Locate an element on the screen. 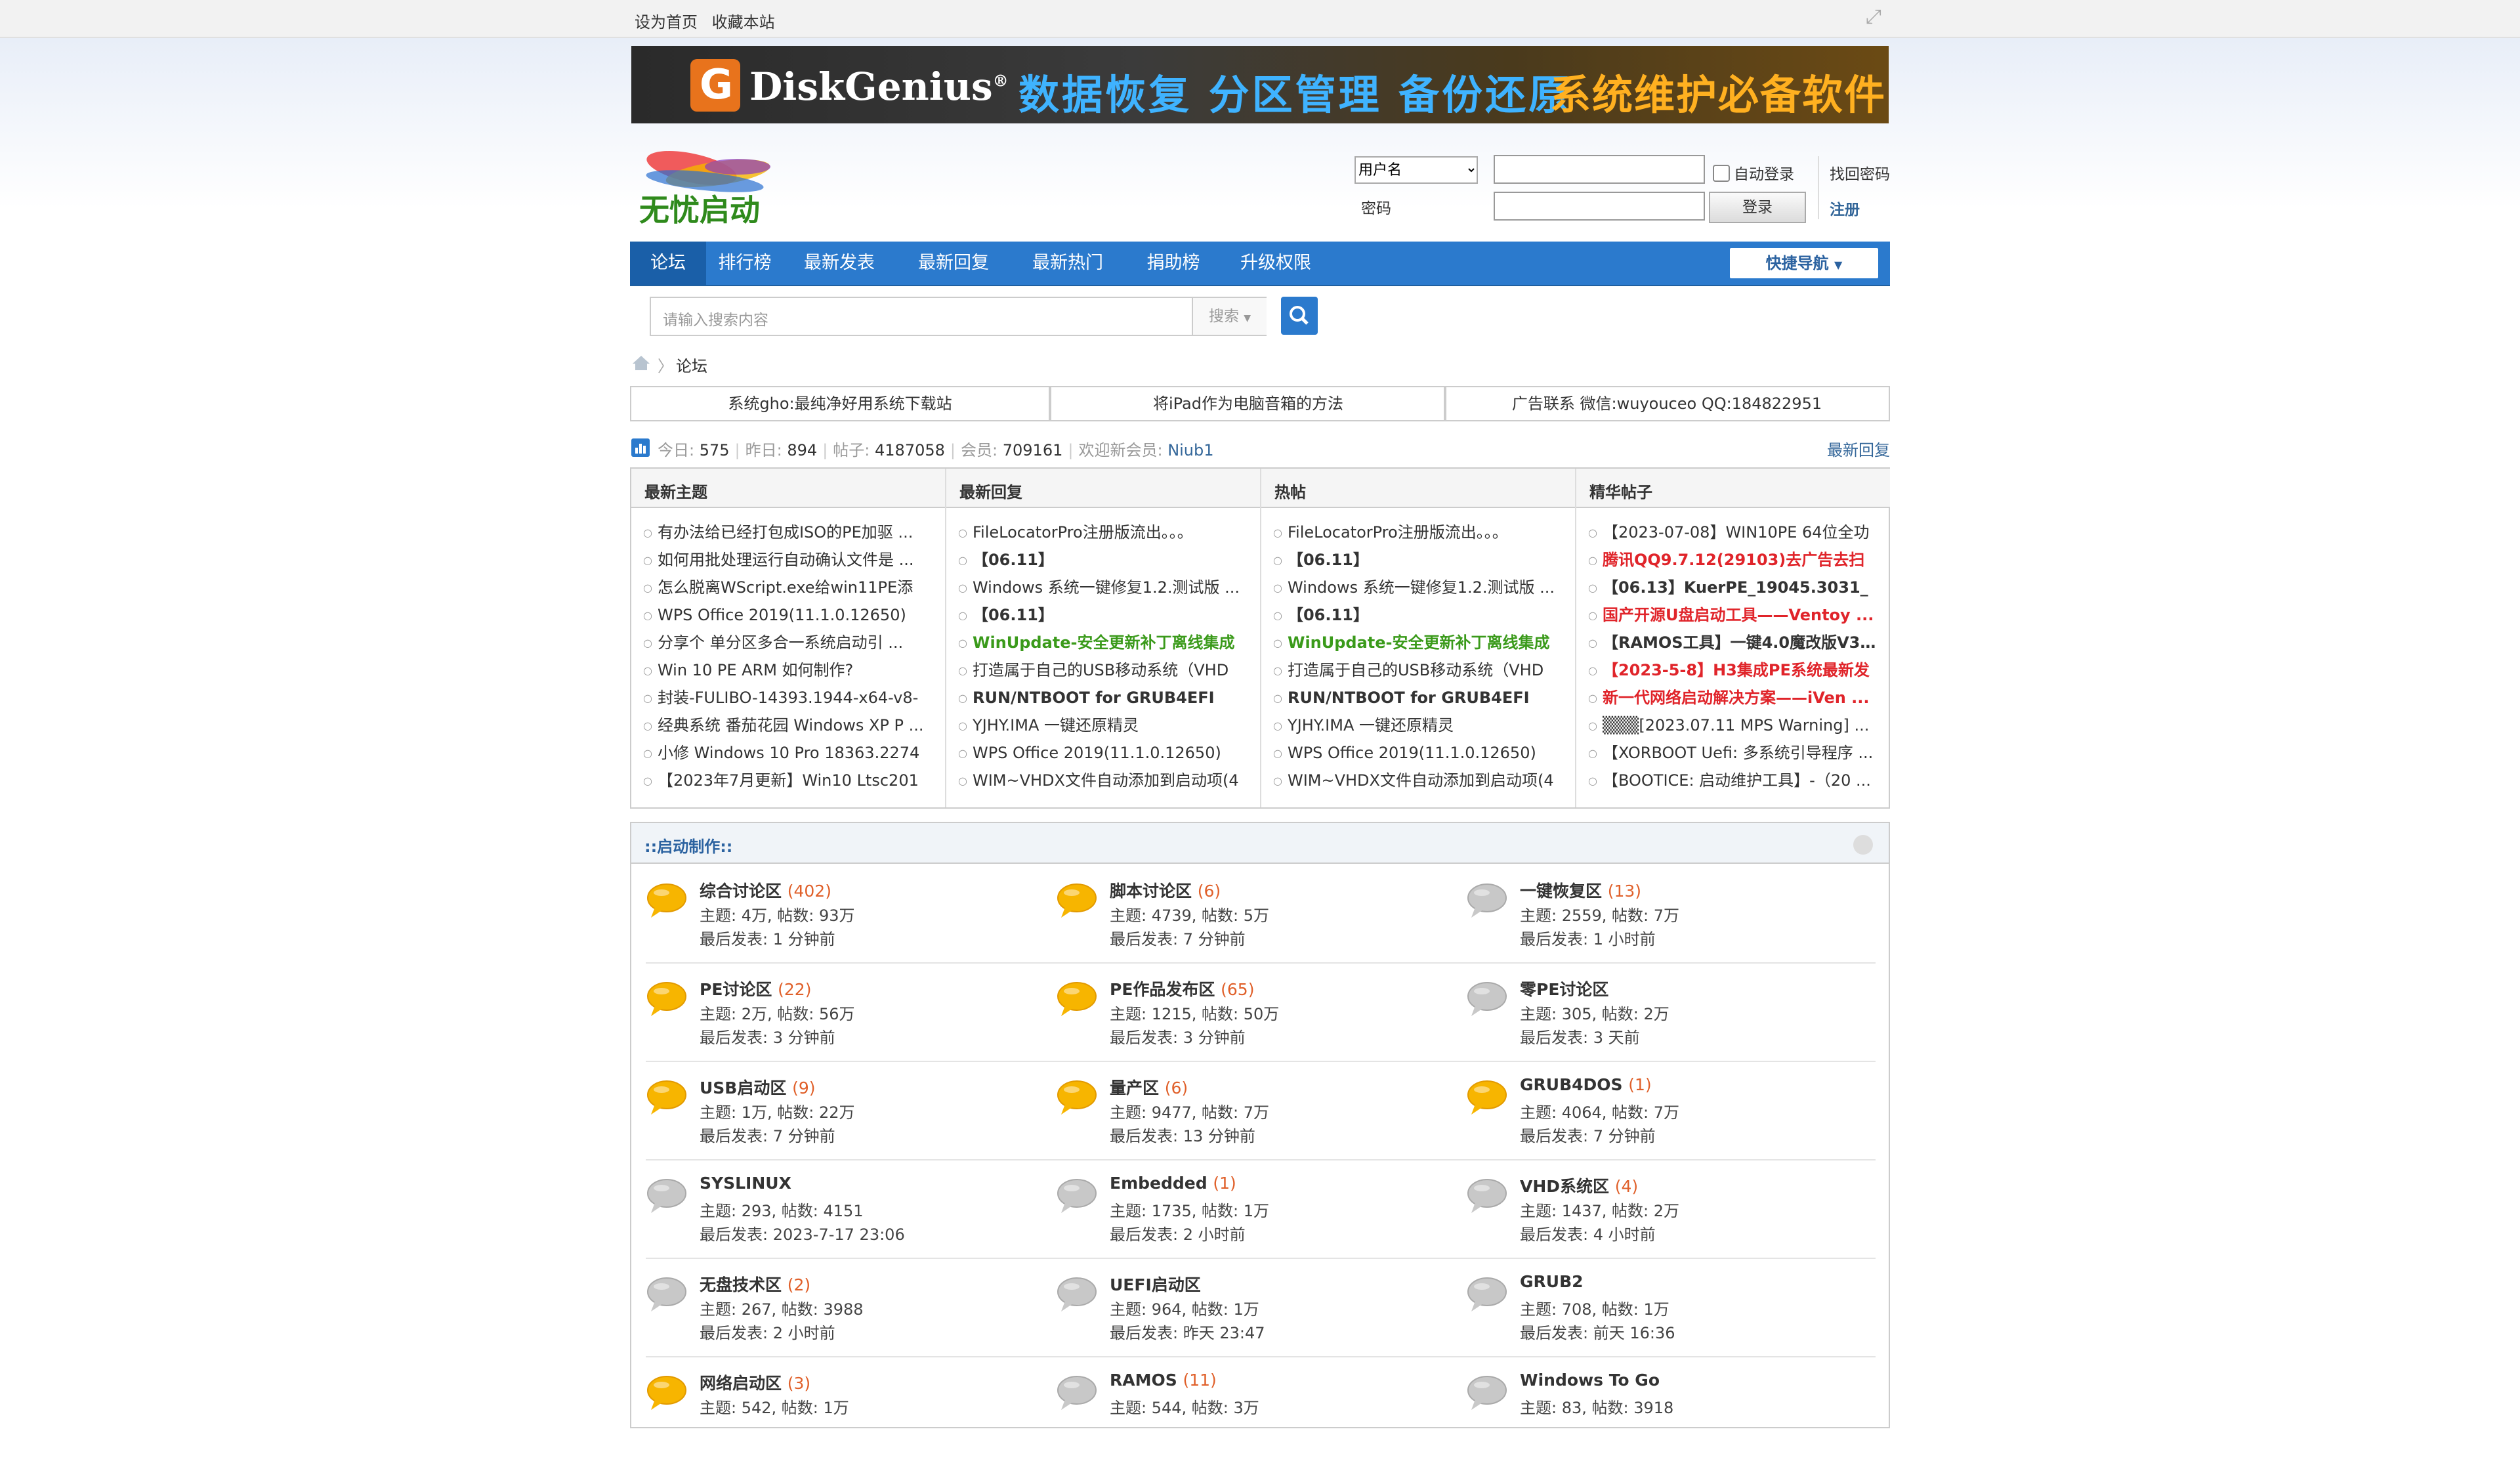 This screenshot has width=2520, height=1469. site-logo: 无忧启动 is located at coordinates (724, 188).